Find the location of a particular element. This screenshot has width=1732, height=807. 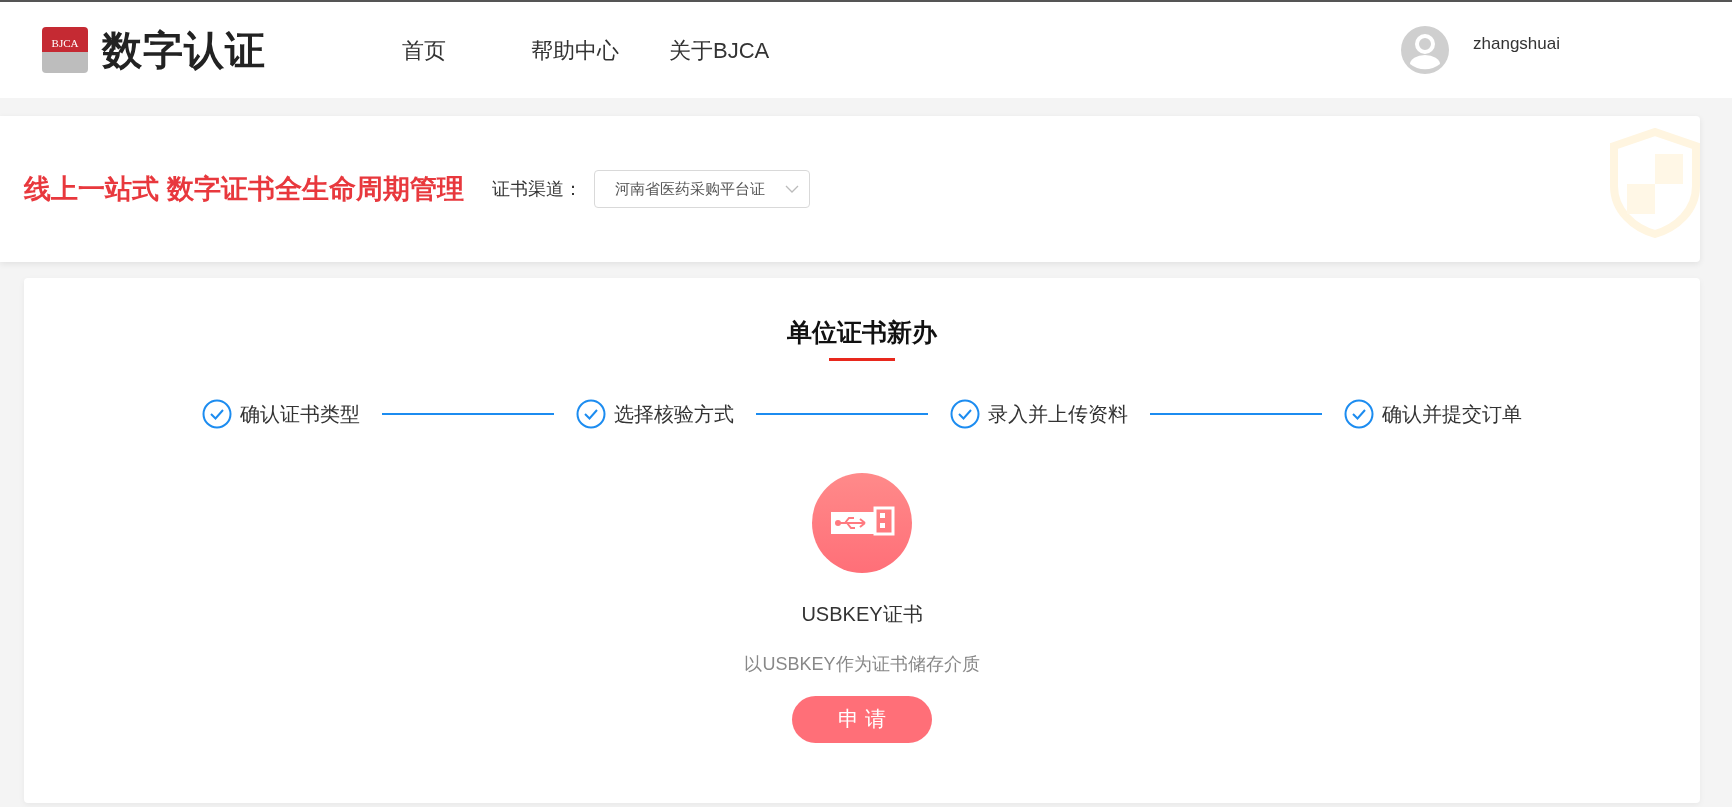

slogan: 线上一站式 数字证书全生命周期管理 is located at coordinates (244, 189).